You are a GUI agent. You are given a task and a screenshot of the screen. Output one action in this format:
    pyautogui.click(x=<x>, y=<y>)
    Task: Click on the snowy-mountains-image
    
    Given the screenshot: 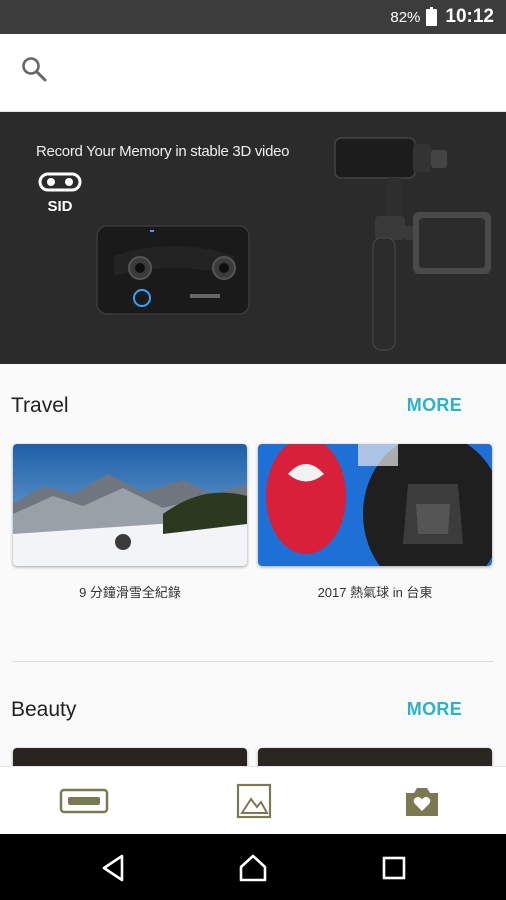 What is the action you would take?
    pyautogui.click(x=130, y=505)
    